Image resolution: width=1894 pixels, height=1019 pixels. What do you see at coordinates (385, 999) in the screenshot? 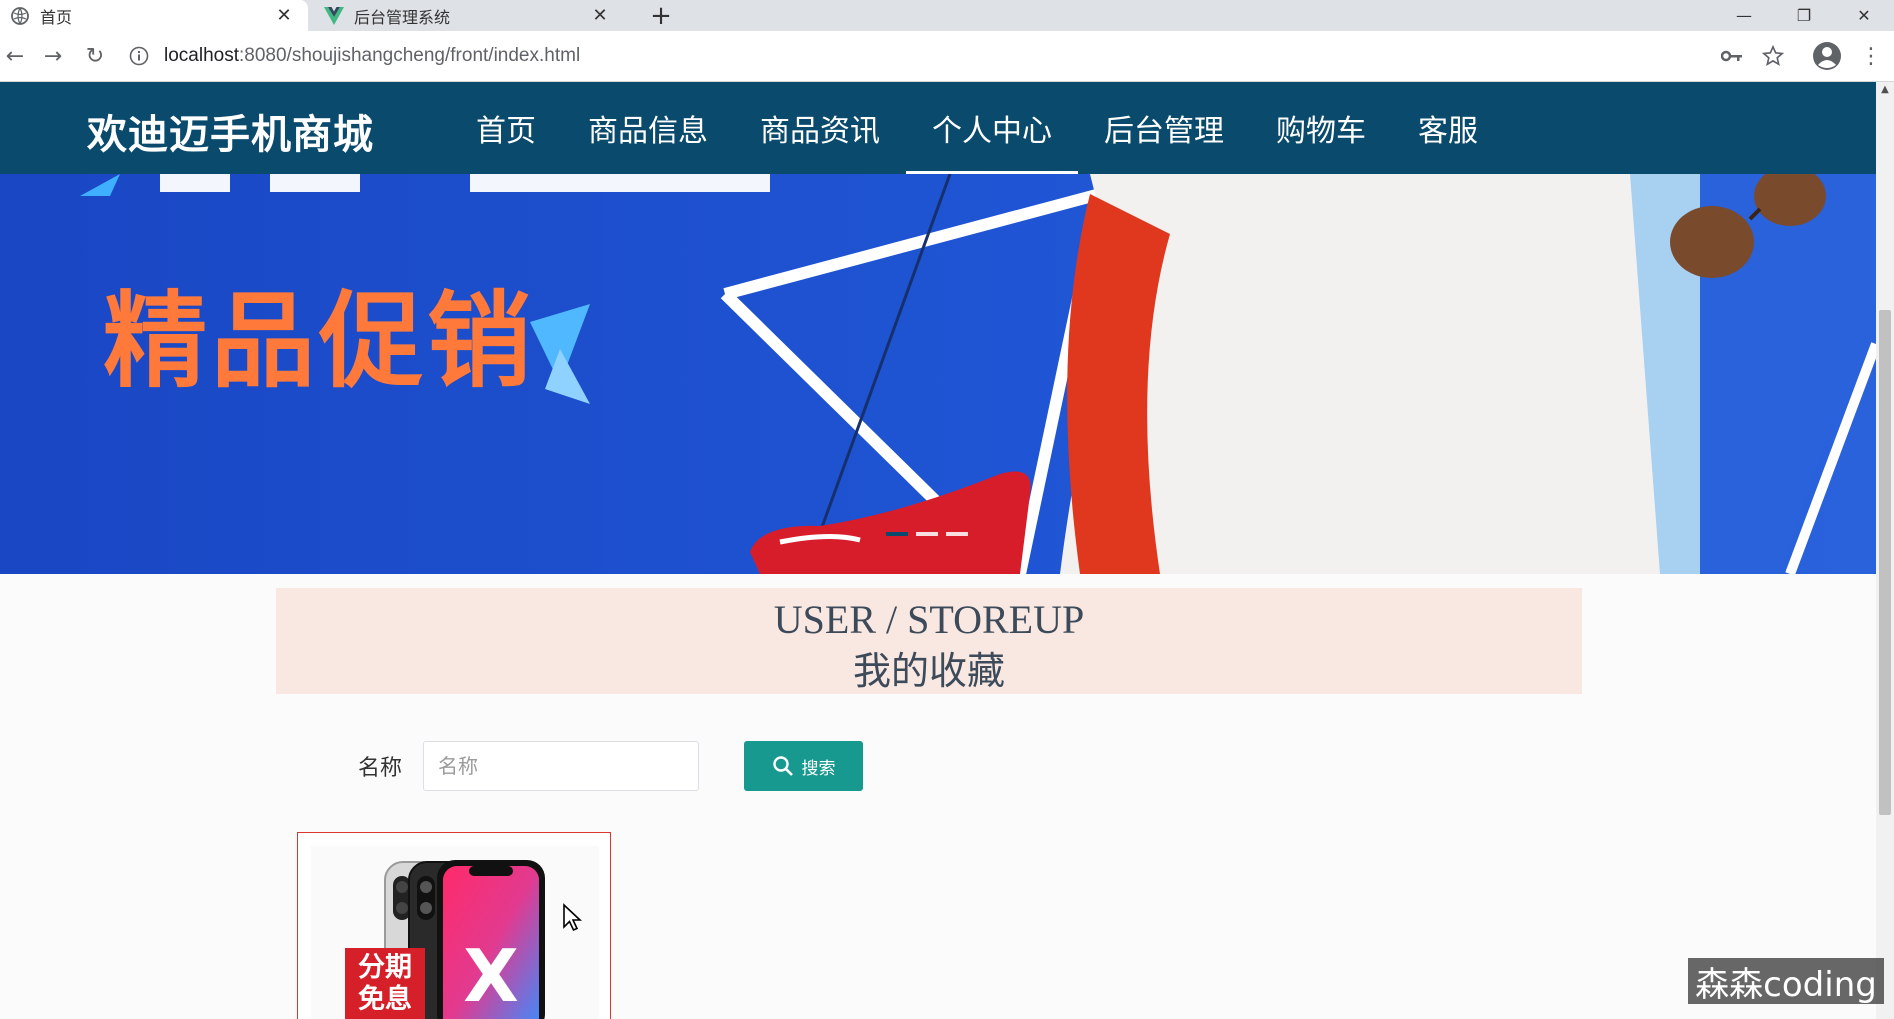
I see `badge-line2: 免息` at bounding box center [385, 999].